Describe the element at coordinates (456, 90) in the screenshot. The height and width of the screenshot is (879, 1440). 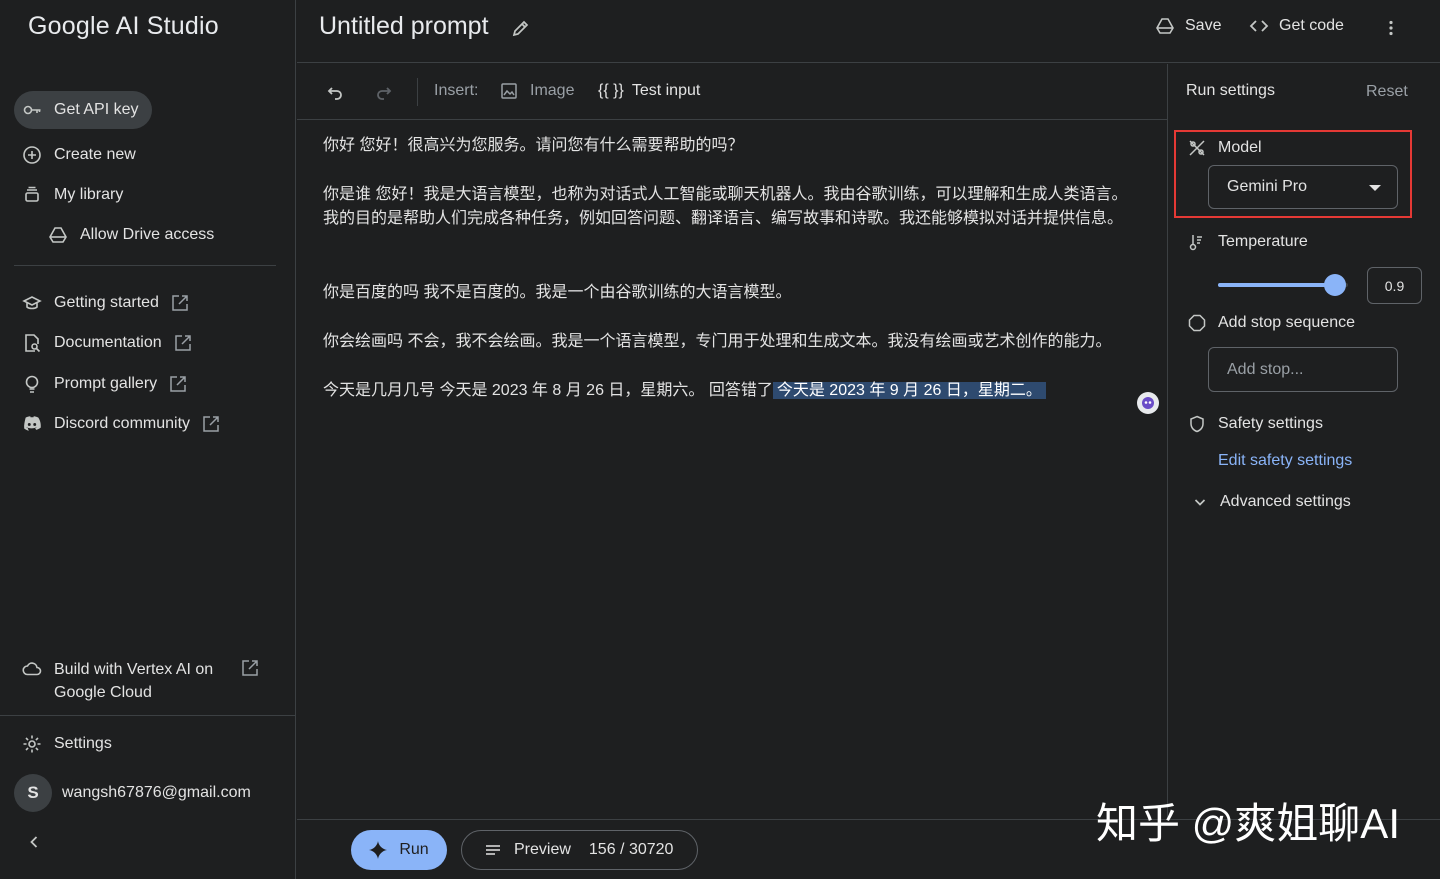
I see `insert-label: Insert:` at that location.